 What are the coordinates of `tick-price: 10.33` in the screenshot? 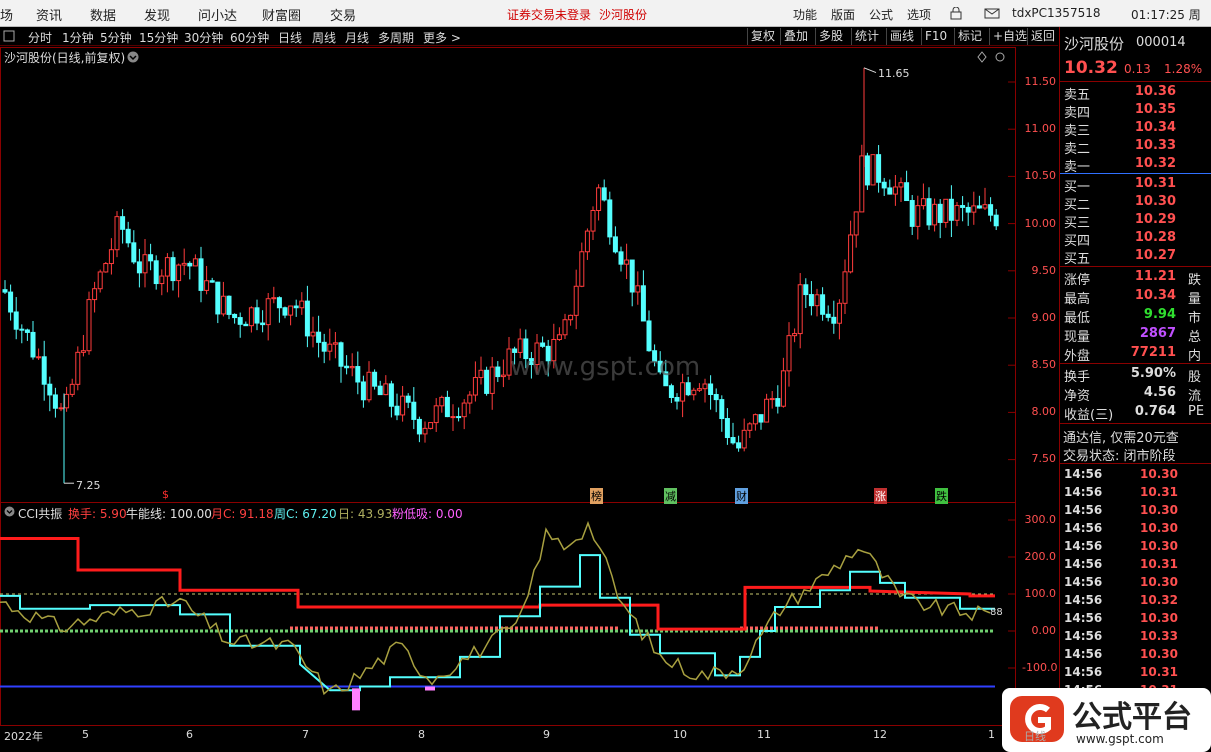 It's located at (1159, 636).